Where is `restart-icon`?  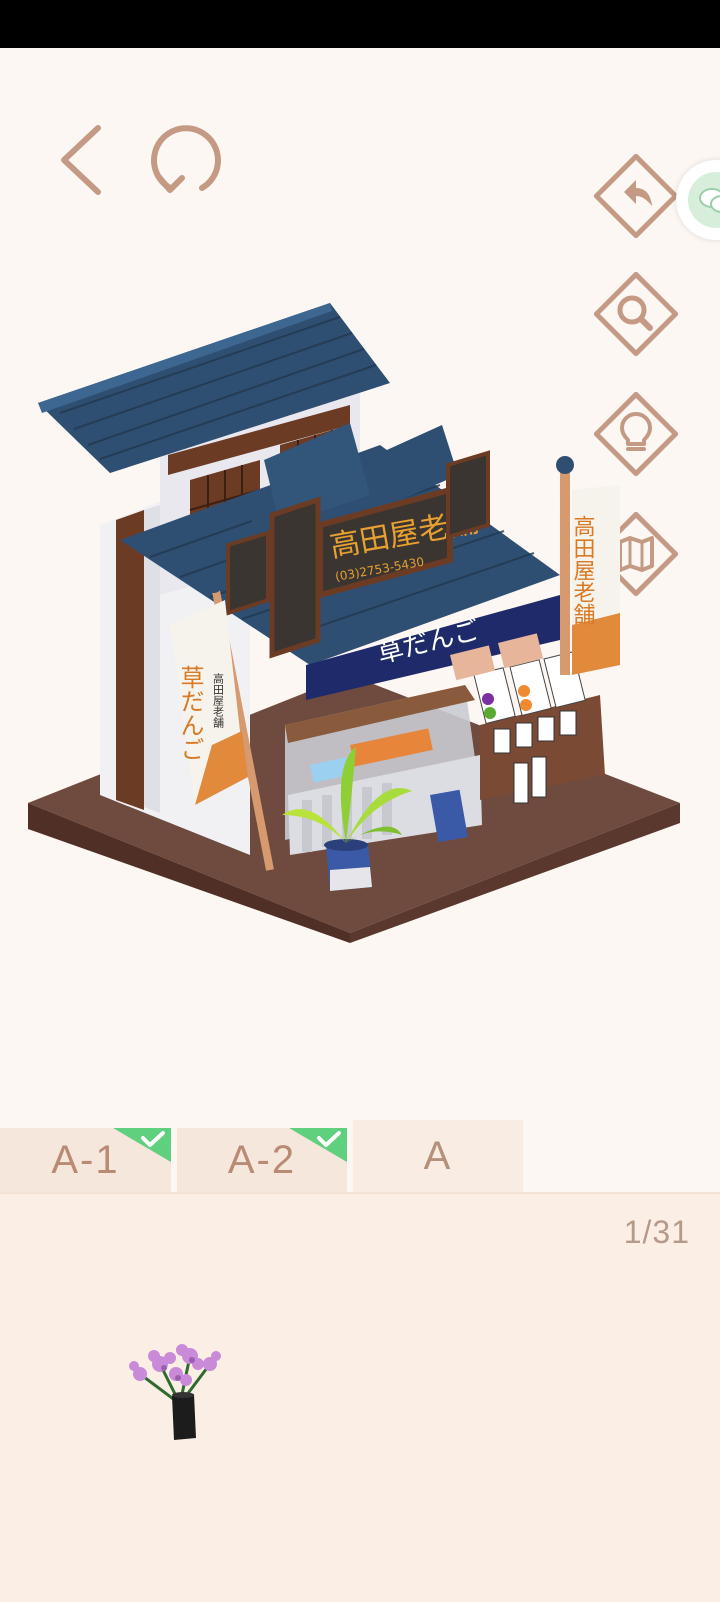
restart-icon is located at coordinates (186, 159).